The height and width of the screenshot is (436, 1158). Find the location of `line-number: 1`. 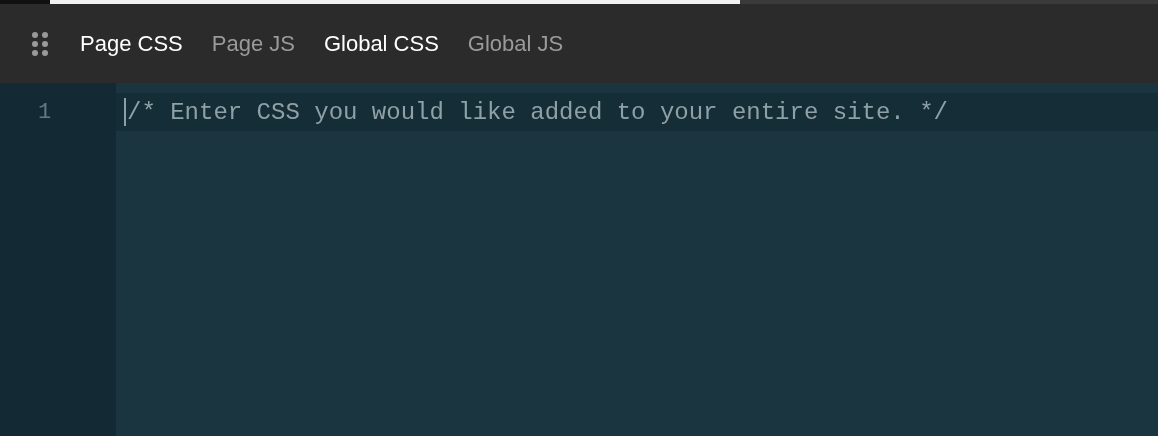

line-number: 1 is located at coordinates (44, 112).